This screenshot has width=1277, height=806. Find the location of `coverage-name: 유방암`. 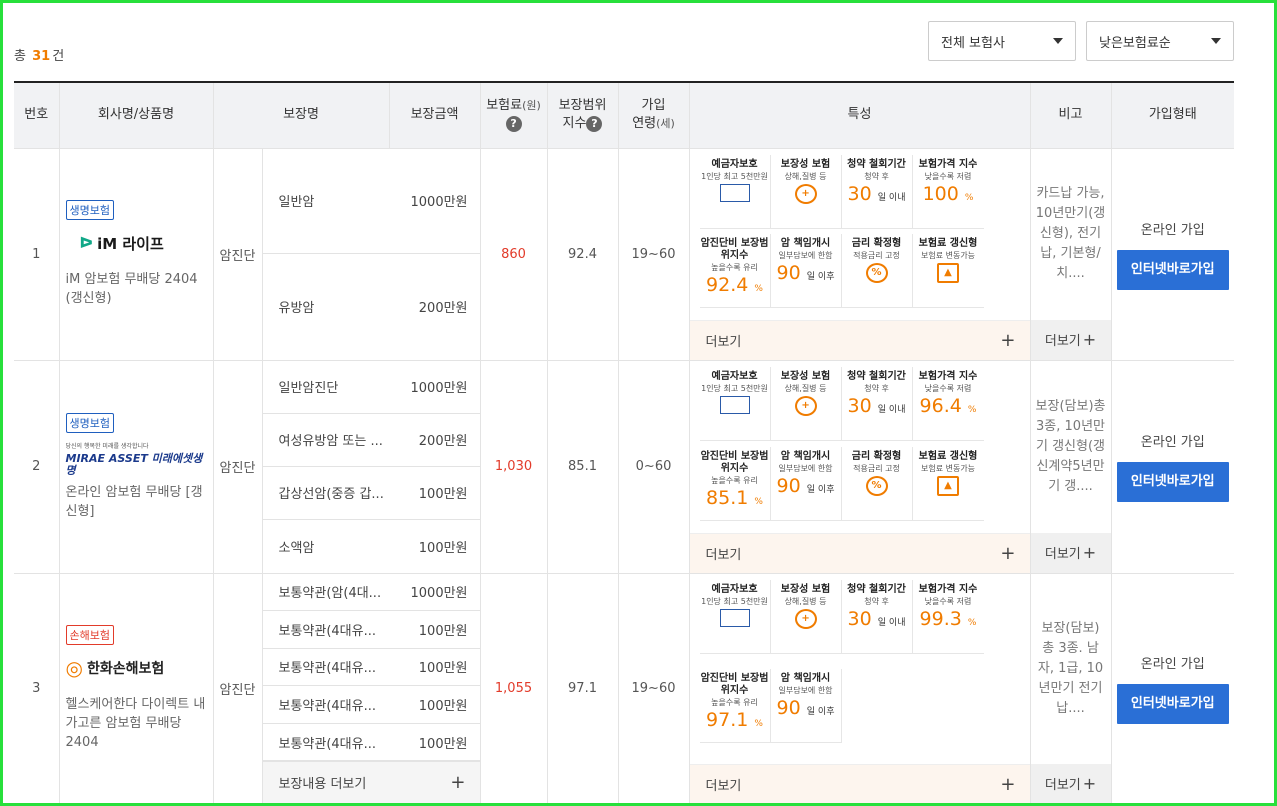

coverage-name: 유방암 is located at coordinates (296, 309).